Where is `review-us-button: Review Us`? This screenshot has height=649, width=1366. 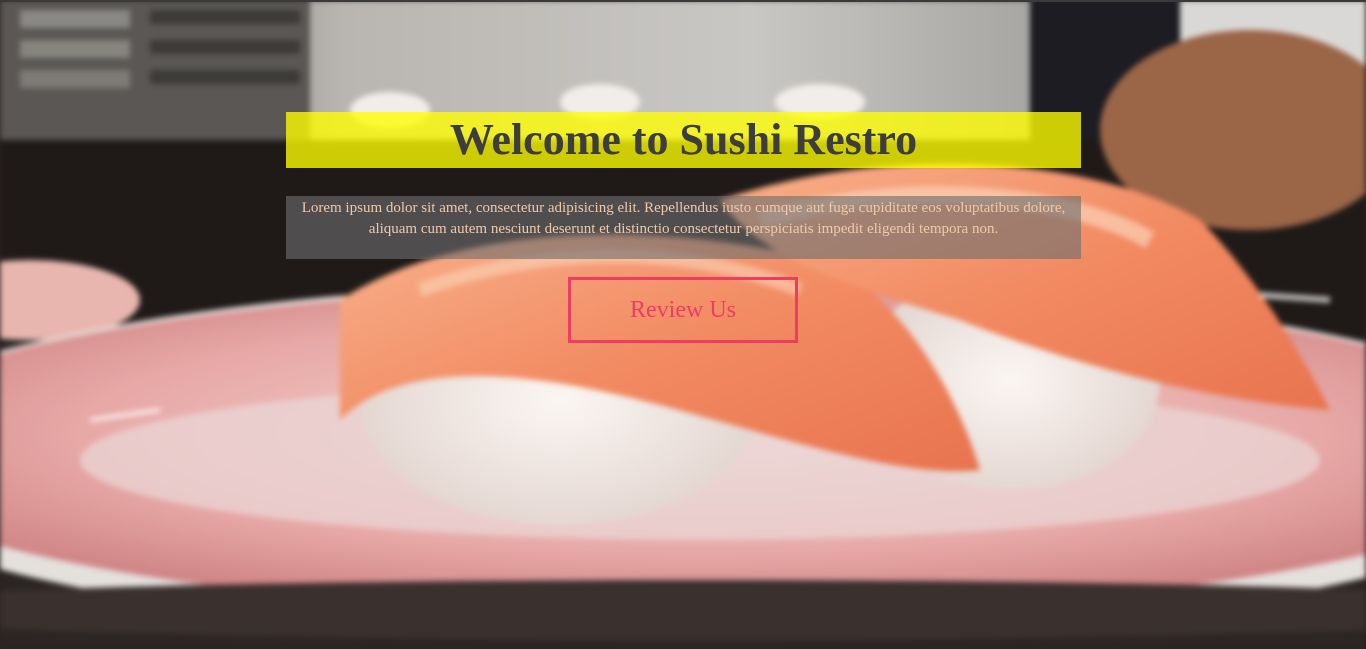
review-us-button: Review Us is located at coordinates (683, 310).